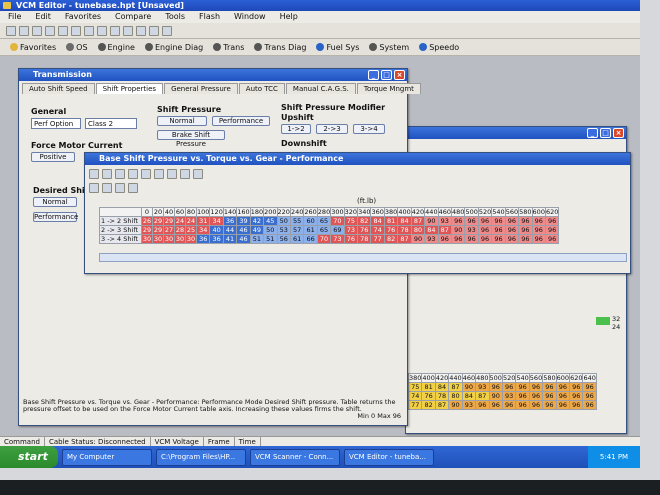 The image size is (660, 495). I want to click on maximize-icon: □, so click(605, 133).